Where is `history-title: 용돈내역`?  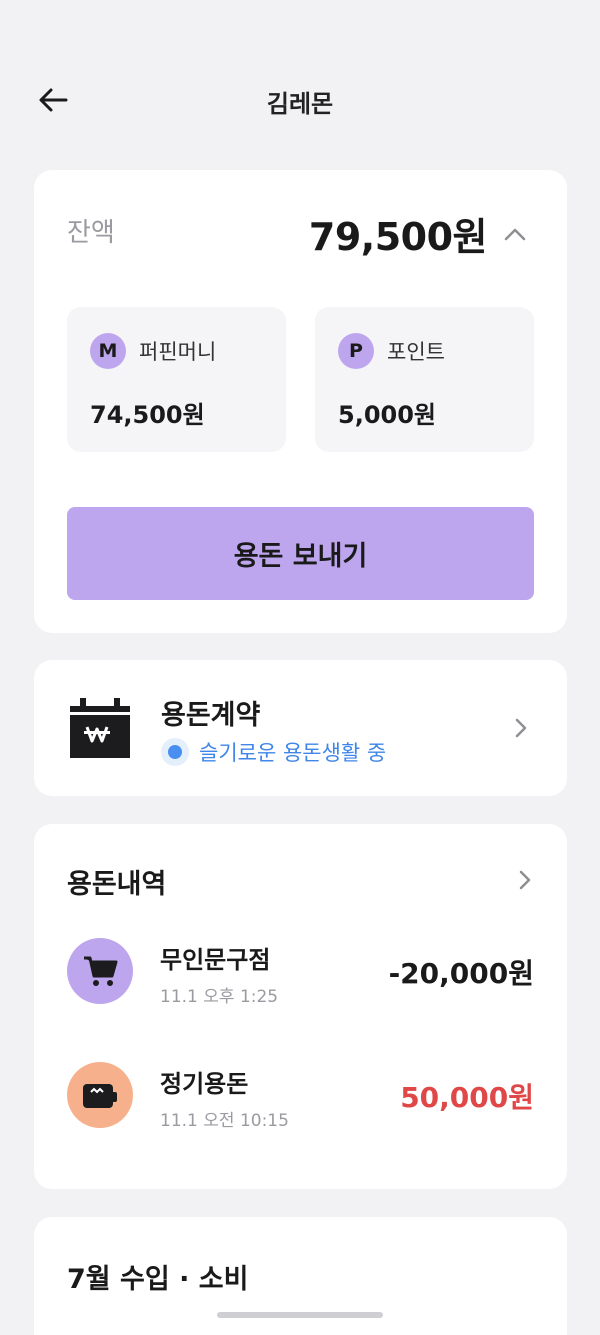 history-title: 용돈내역 is located at coordinates (117, 884).